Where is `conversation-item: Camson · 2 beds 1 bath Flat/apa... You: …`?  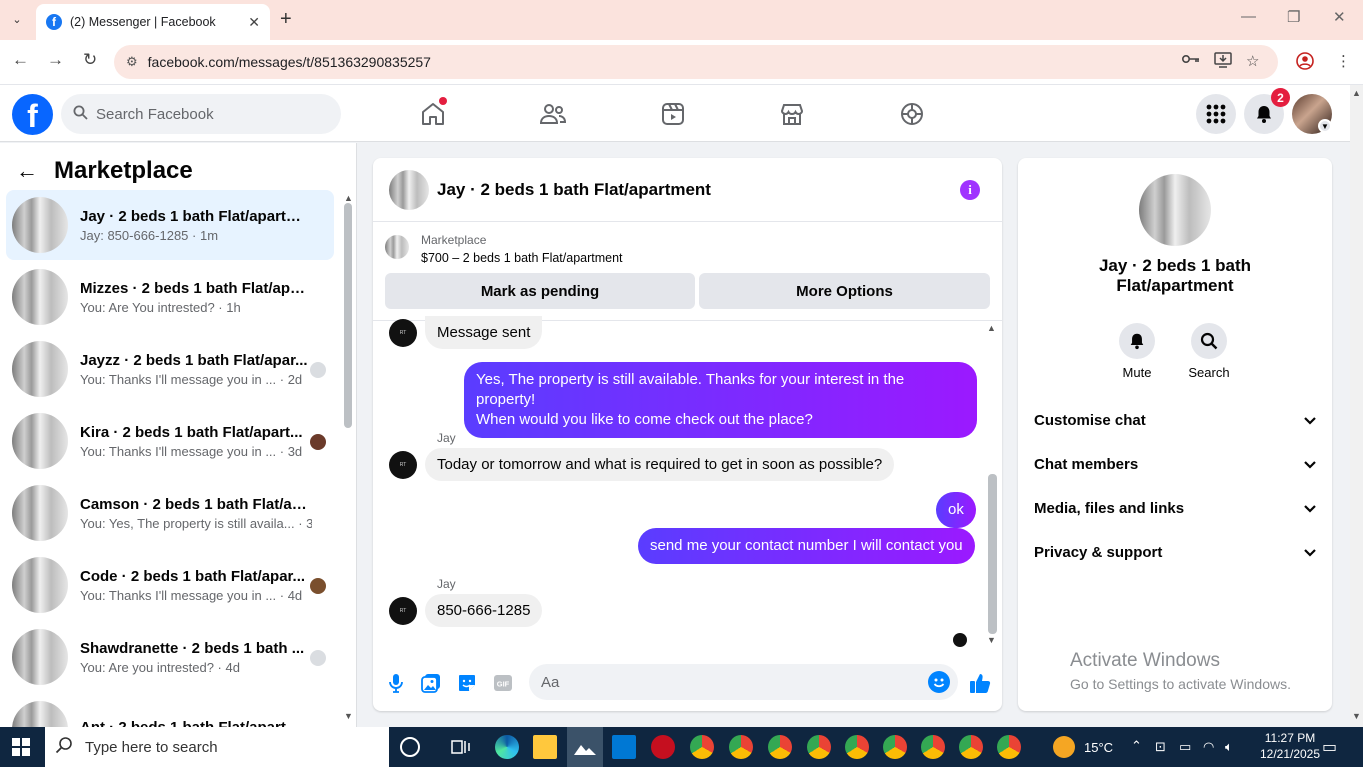
conversation-item: Camson · 2 beds 1 bath Flat/apa... You: … is located at coordinates (170, 513).